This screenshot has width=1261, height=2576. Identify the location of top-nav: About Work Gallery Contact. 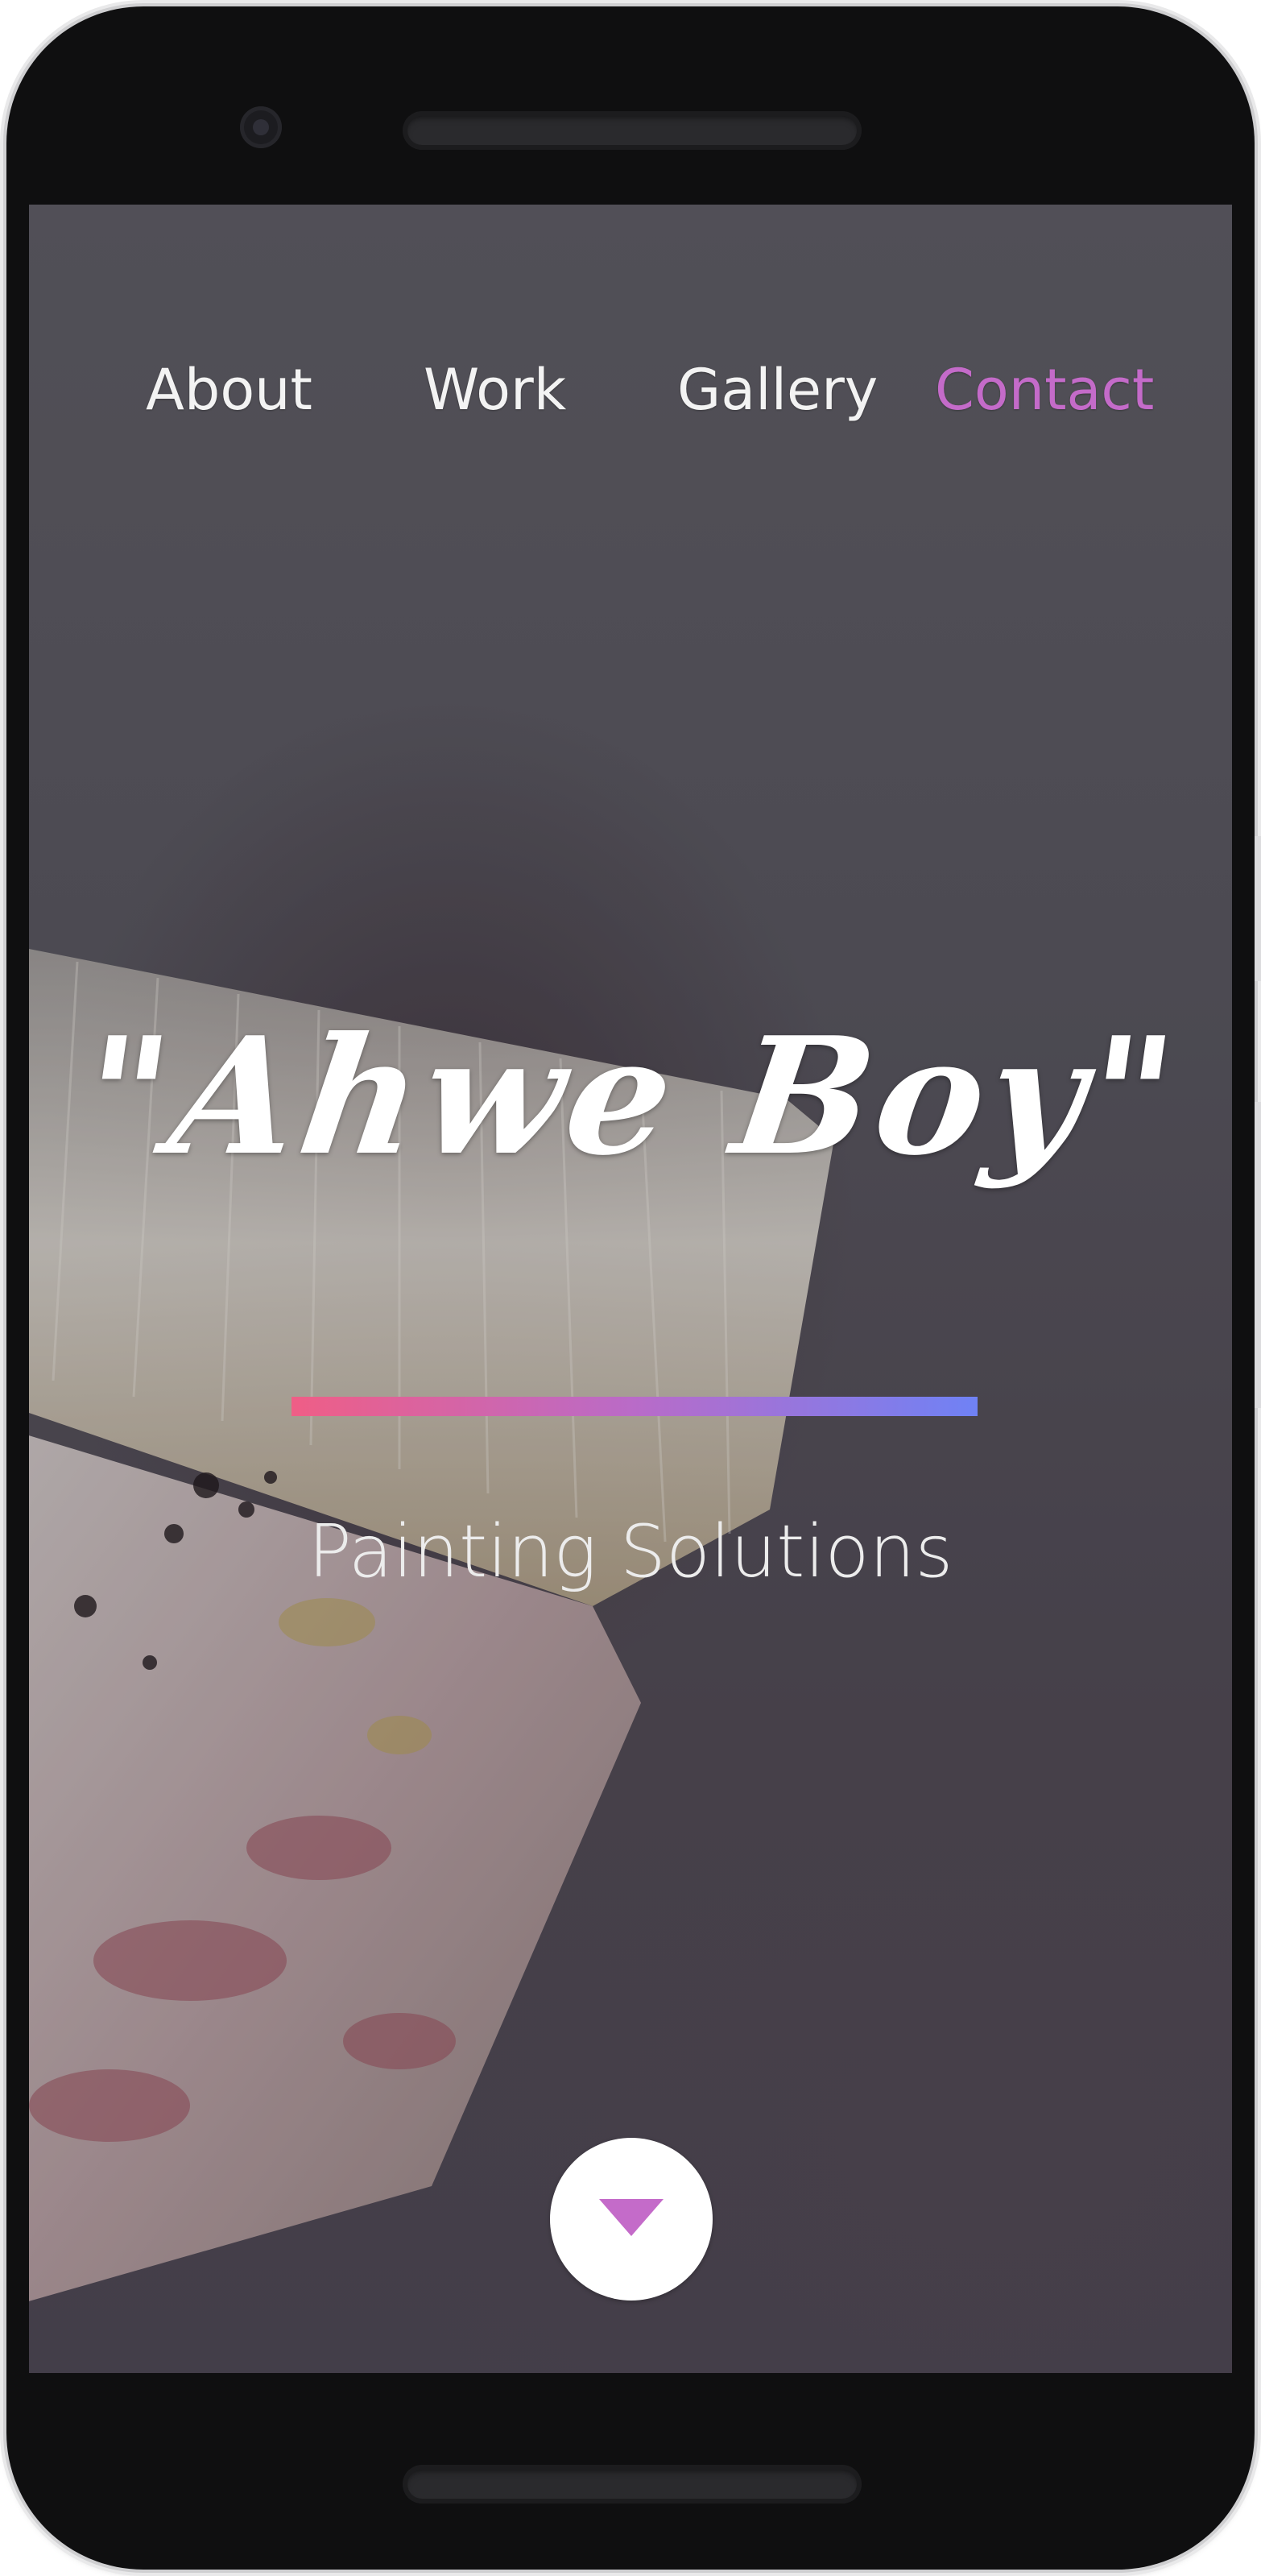
(630, 389).